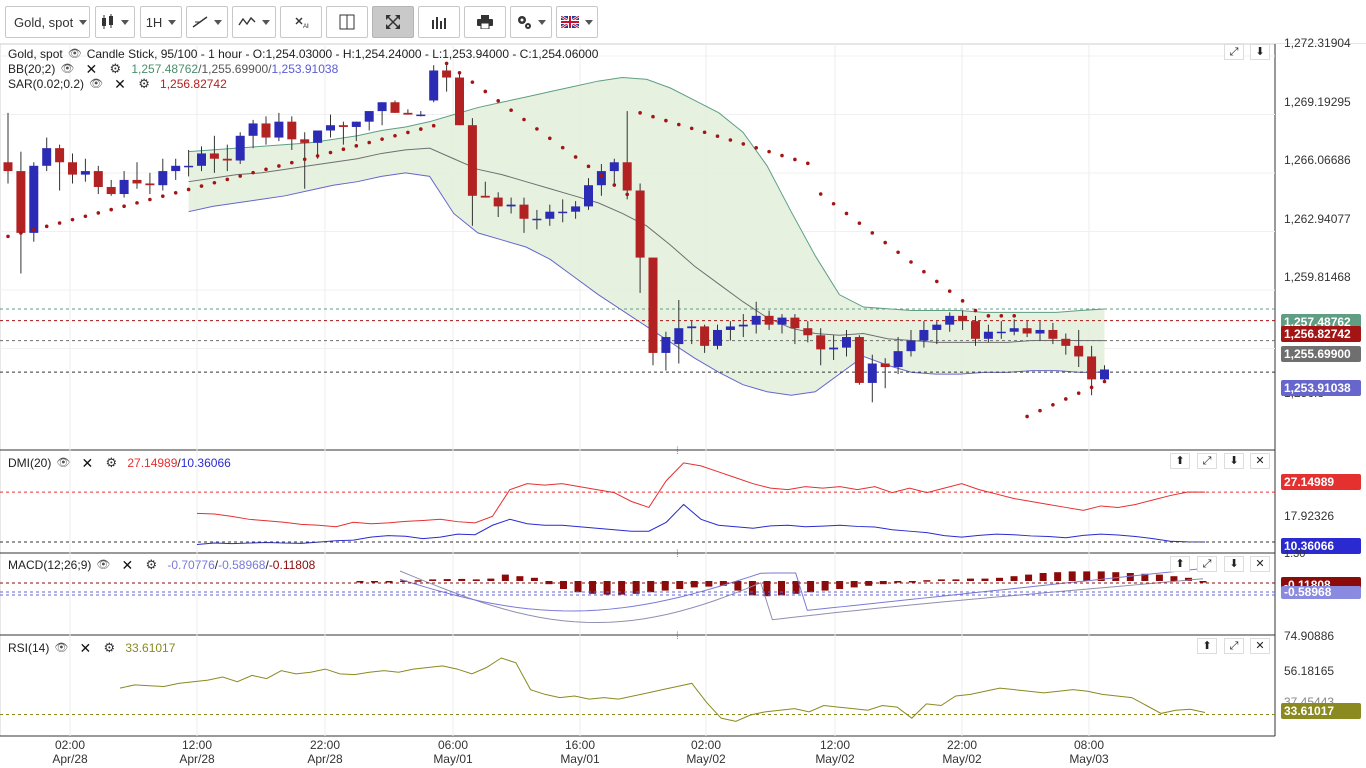  I want to click on time-axis-label: 22:00 May/02, so click(962, 752).